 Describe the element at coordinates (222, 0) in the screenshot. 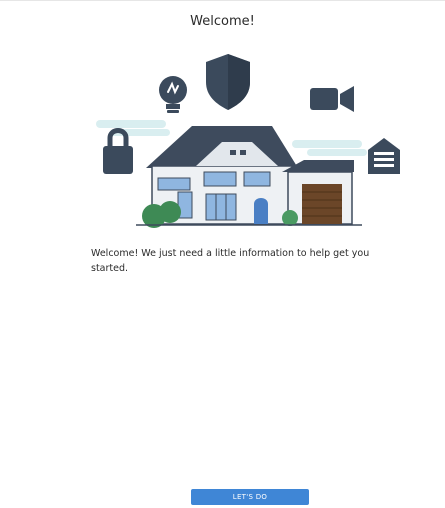

I see `top-divider` at that location.